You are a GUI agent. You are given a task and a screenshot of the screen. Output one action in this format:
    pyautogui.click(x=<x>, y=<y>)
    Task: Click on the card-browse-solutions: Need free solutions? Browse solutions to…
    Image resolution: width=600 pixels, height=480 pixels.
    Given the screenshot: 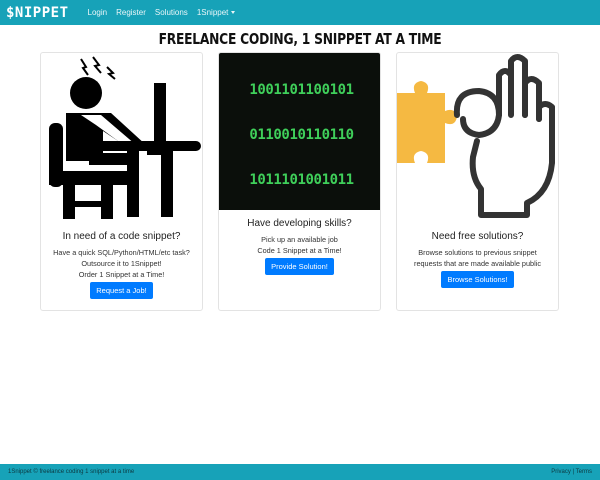 What is the action you would take?
    pyautogui.click(x=477, y=181)
    